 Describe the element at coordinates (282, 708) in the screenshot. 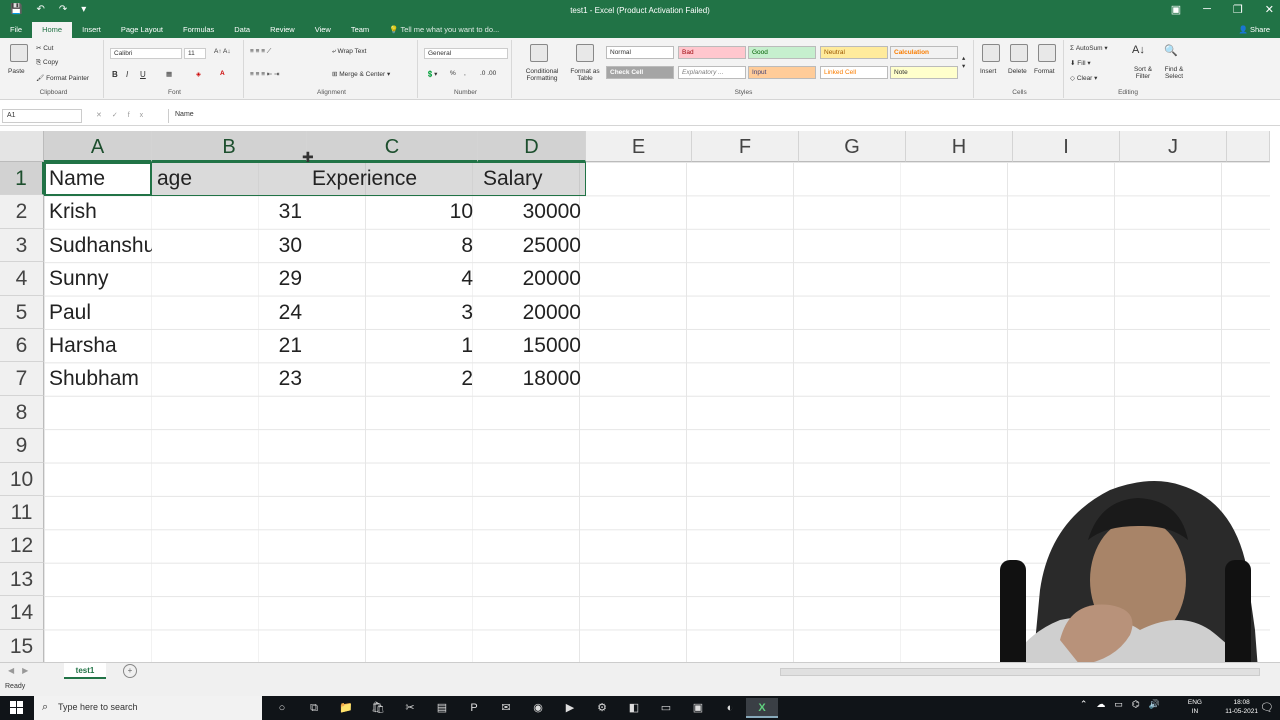

I see `cortana-icon: ○` at that location.